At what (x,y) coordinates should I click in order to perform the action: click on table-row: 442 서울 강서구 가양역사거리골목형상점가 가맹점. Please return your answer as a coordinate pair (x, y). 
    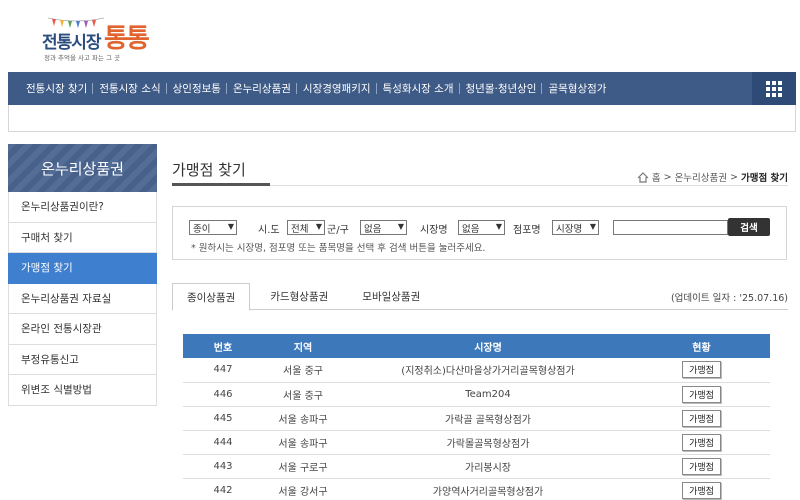
    Looking at the image, I should click on (476, 489).